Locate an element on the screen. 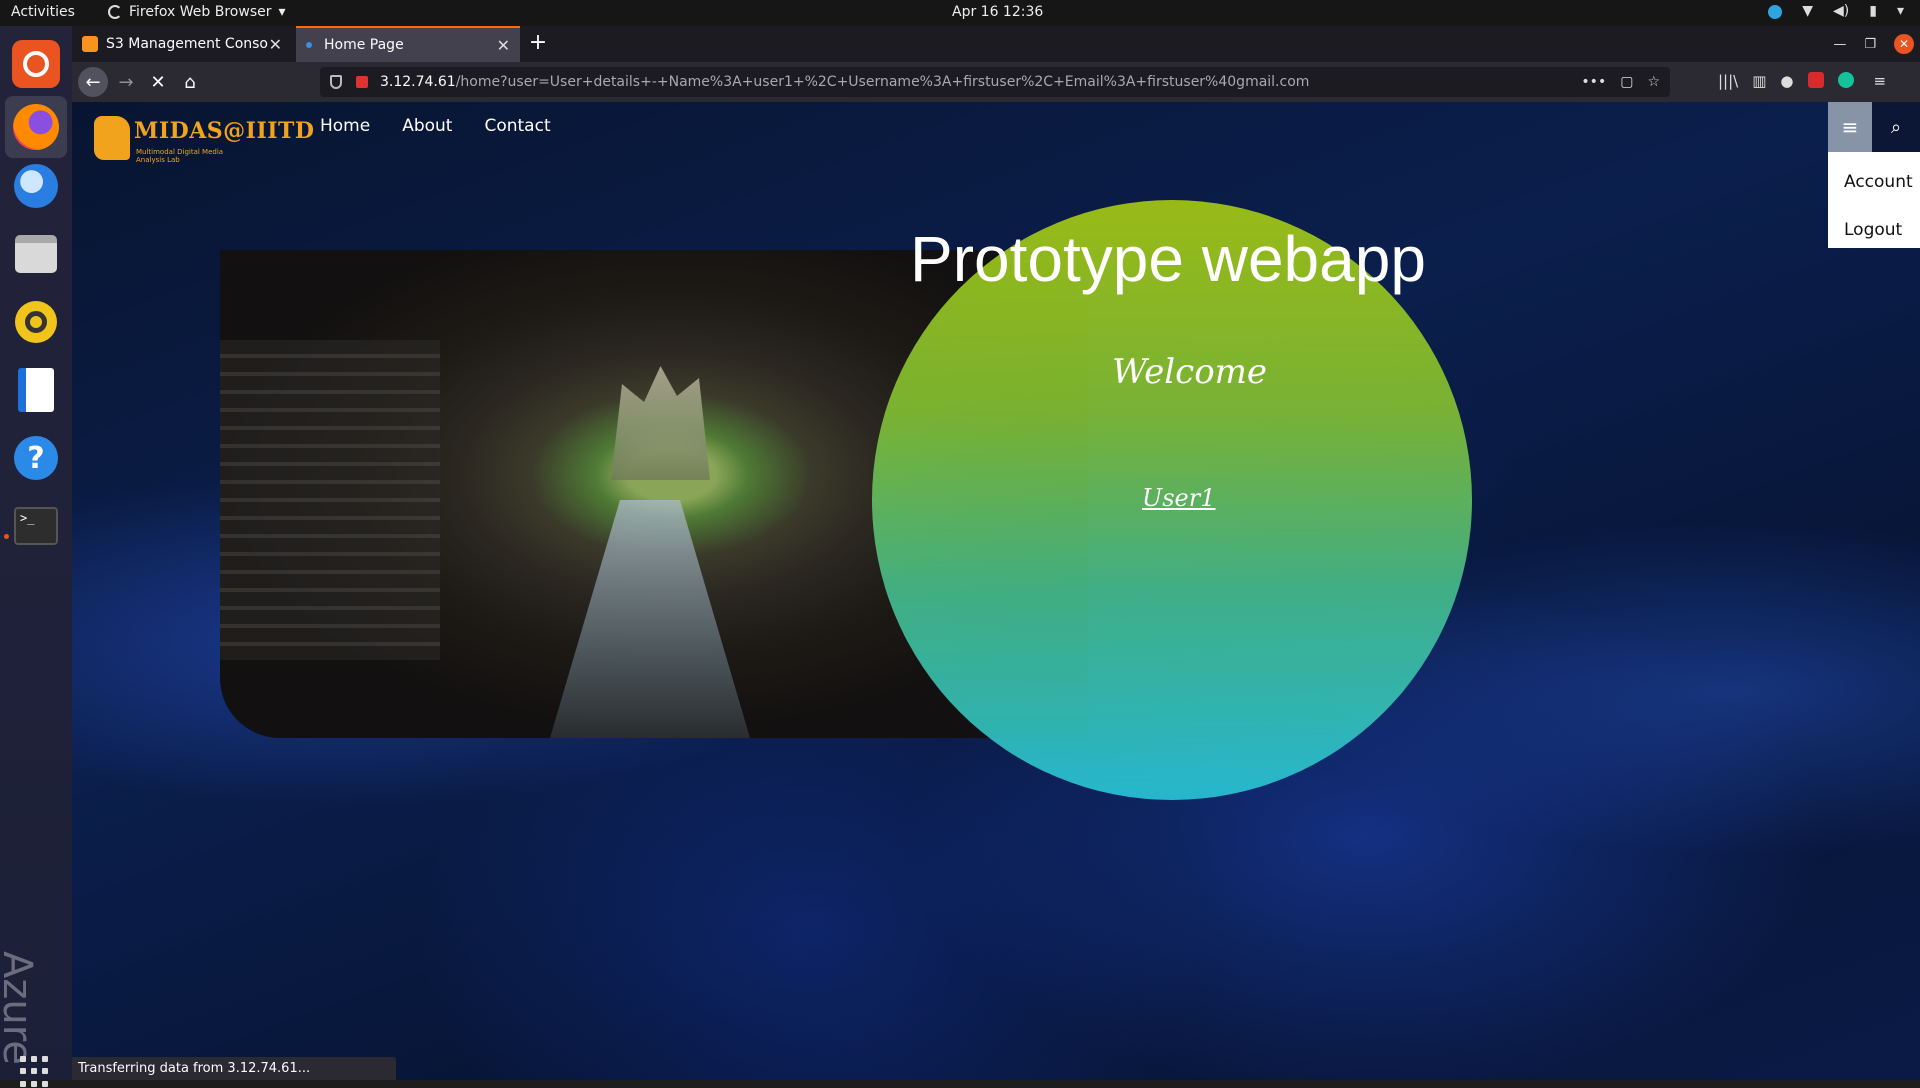 The image size is (1920, 1088). firefox-mini-icon is located at coordinates (115, 12).